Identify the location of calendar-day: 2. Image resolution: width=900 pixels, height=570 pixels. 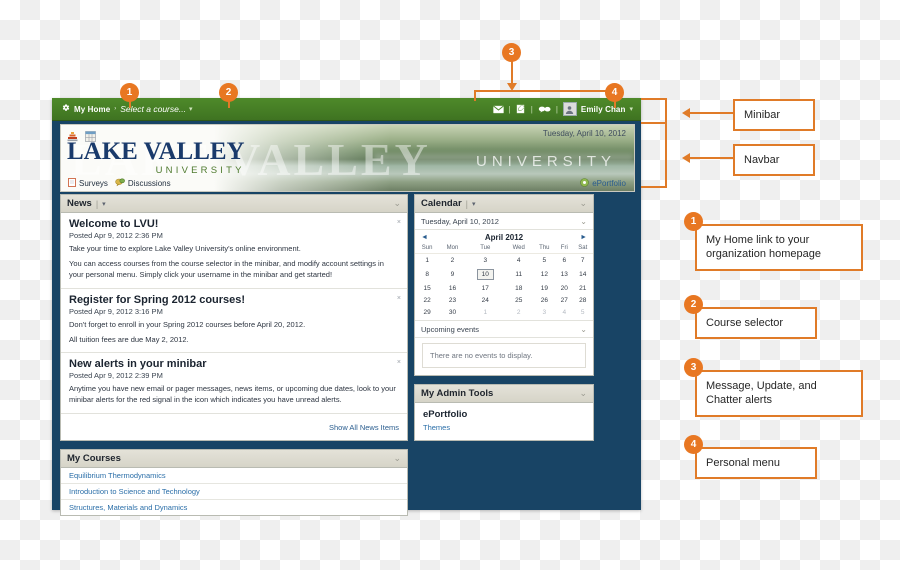
(452, 260).